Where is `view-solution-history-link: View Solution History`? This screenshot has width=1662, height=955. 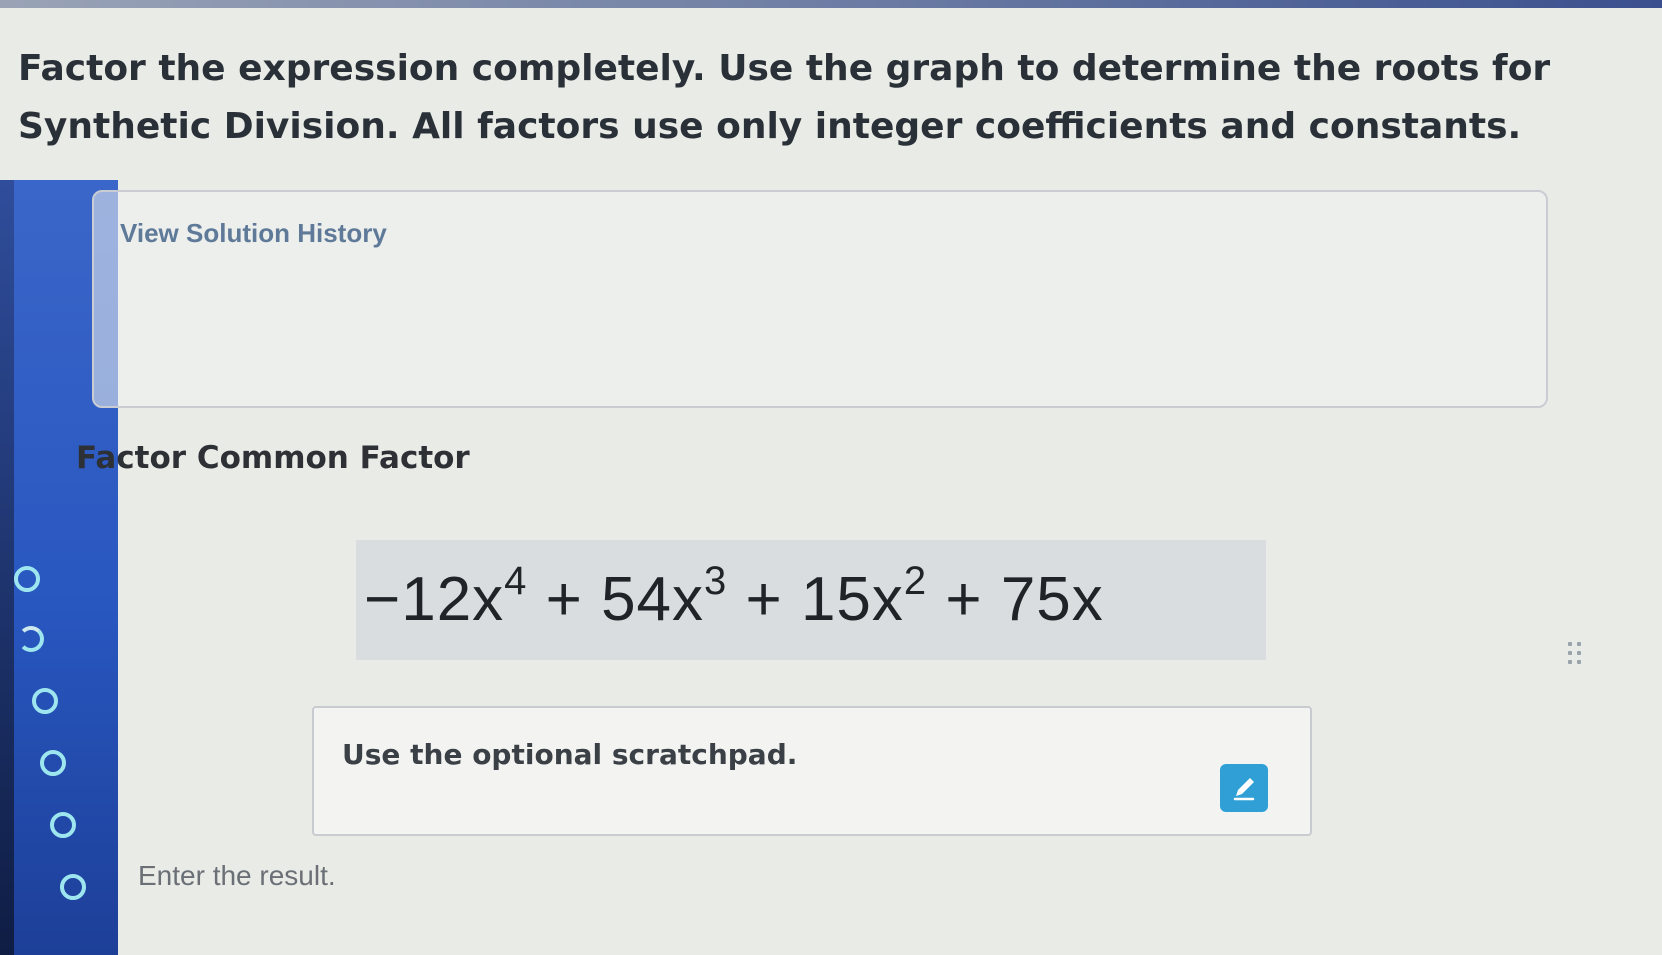 view-solution-history-link: View Solution History is located at coordinates (253, 233).